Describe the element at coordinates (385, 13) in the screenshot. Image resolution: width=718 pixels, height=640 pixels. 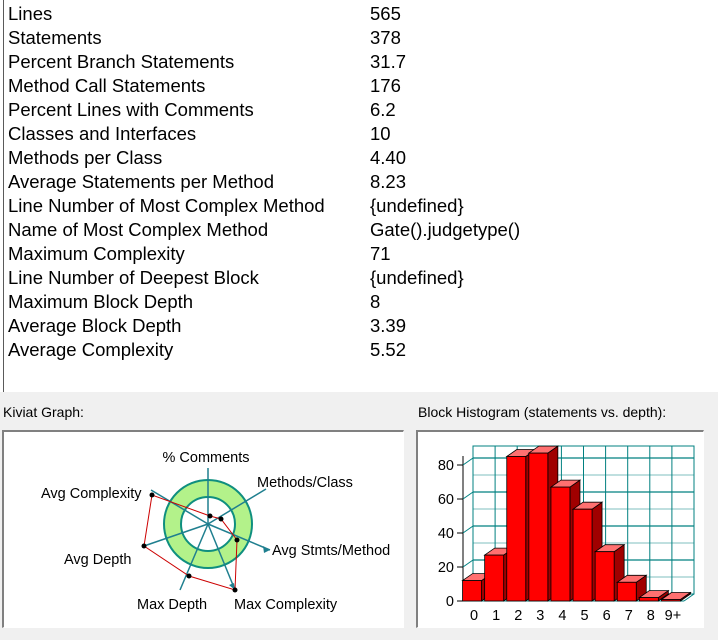
I see `metric-value: 565` at that location.